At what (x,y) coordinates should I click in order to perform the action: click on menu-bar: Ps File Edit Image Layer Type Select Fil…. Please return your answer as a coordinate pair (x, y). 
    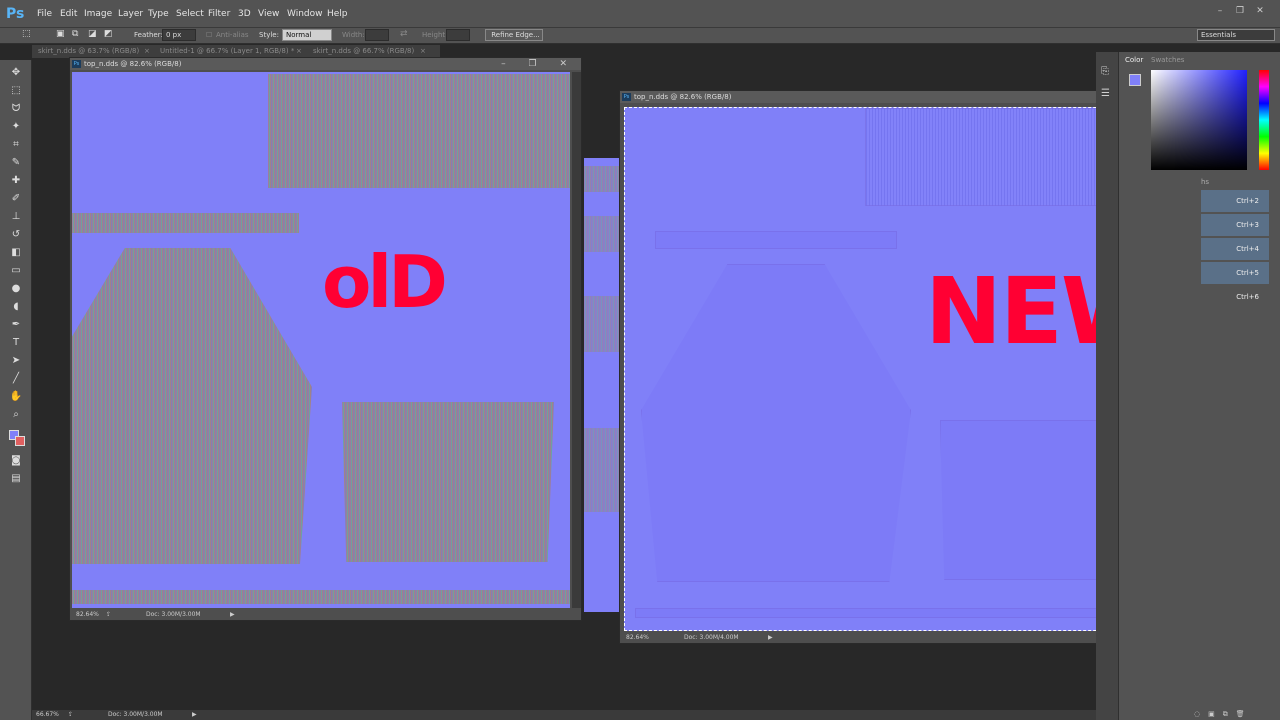
    Looking at the image, I should click on (640, 14).